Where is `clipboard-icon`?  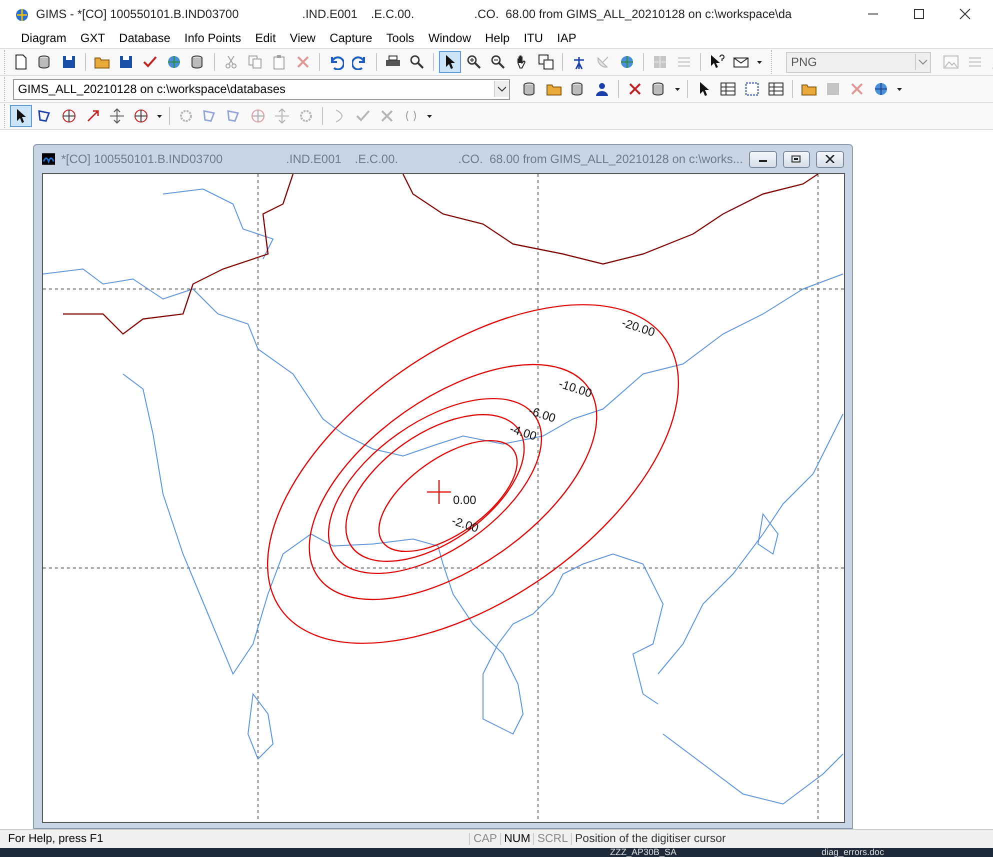 clipboard-icon is located at coordinates (279, 62).